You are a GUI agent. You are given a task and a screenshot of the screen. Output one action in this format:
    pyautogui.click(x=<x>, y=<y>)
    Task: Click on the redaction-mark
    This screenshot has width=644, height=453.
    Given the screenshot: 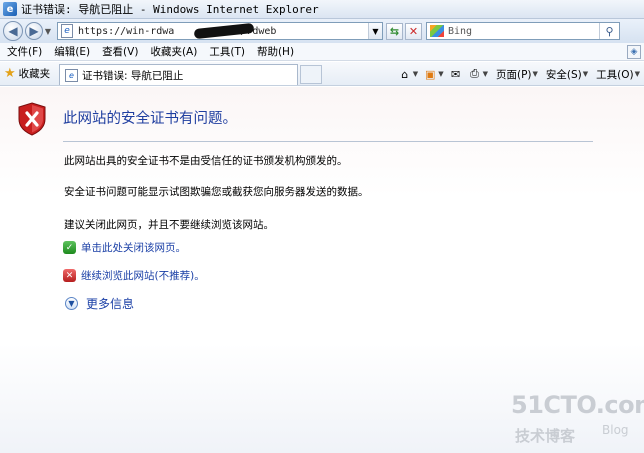 What is the action you would take?
    pyautogui.click(x=224, y=31)
    